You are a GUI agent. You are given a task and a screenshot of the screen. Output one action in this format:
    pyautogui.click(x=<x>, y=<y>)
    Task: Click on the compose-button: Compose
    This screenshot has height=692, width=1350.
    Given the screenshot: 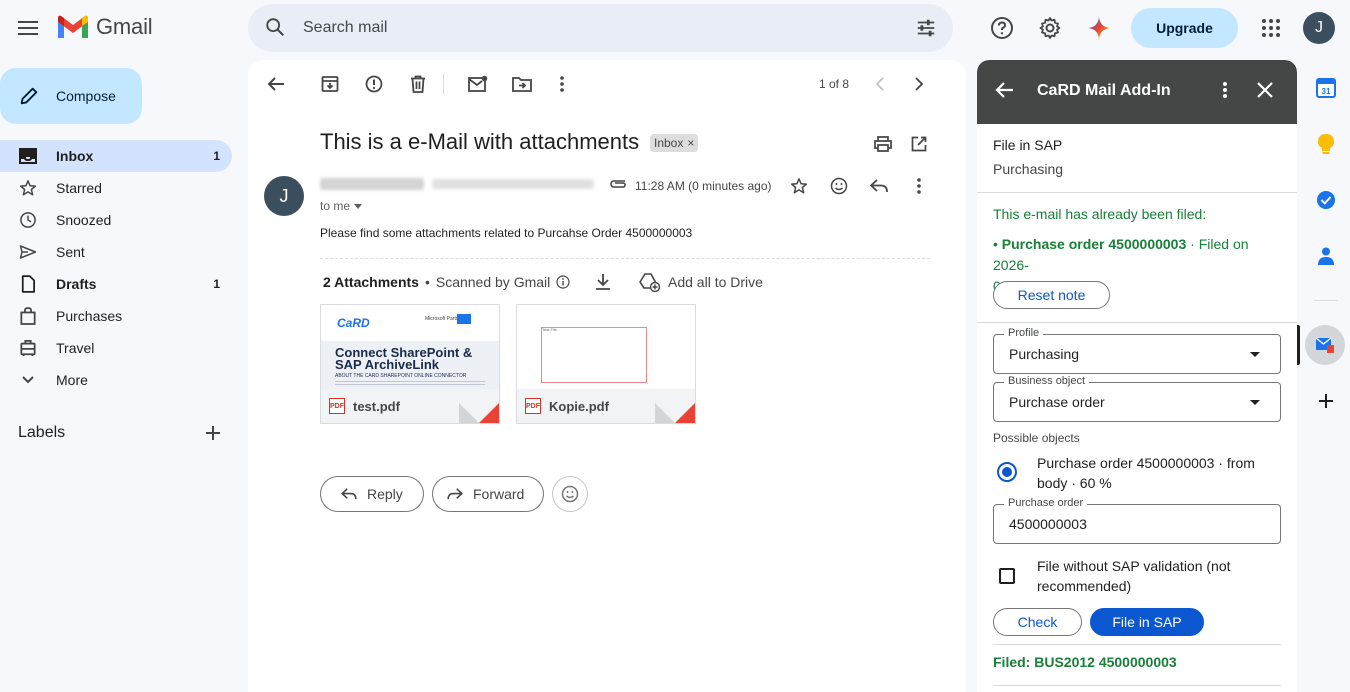 What is the action you would take?
    pyautogui.click(x=71, y=96)
    